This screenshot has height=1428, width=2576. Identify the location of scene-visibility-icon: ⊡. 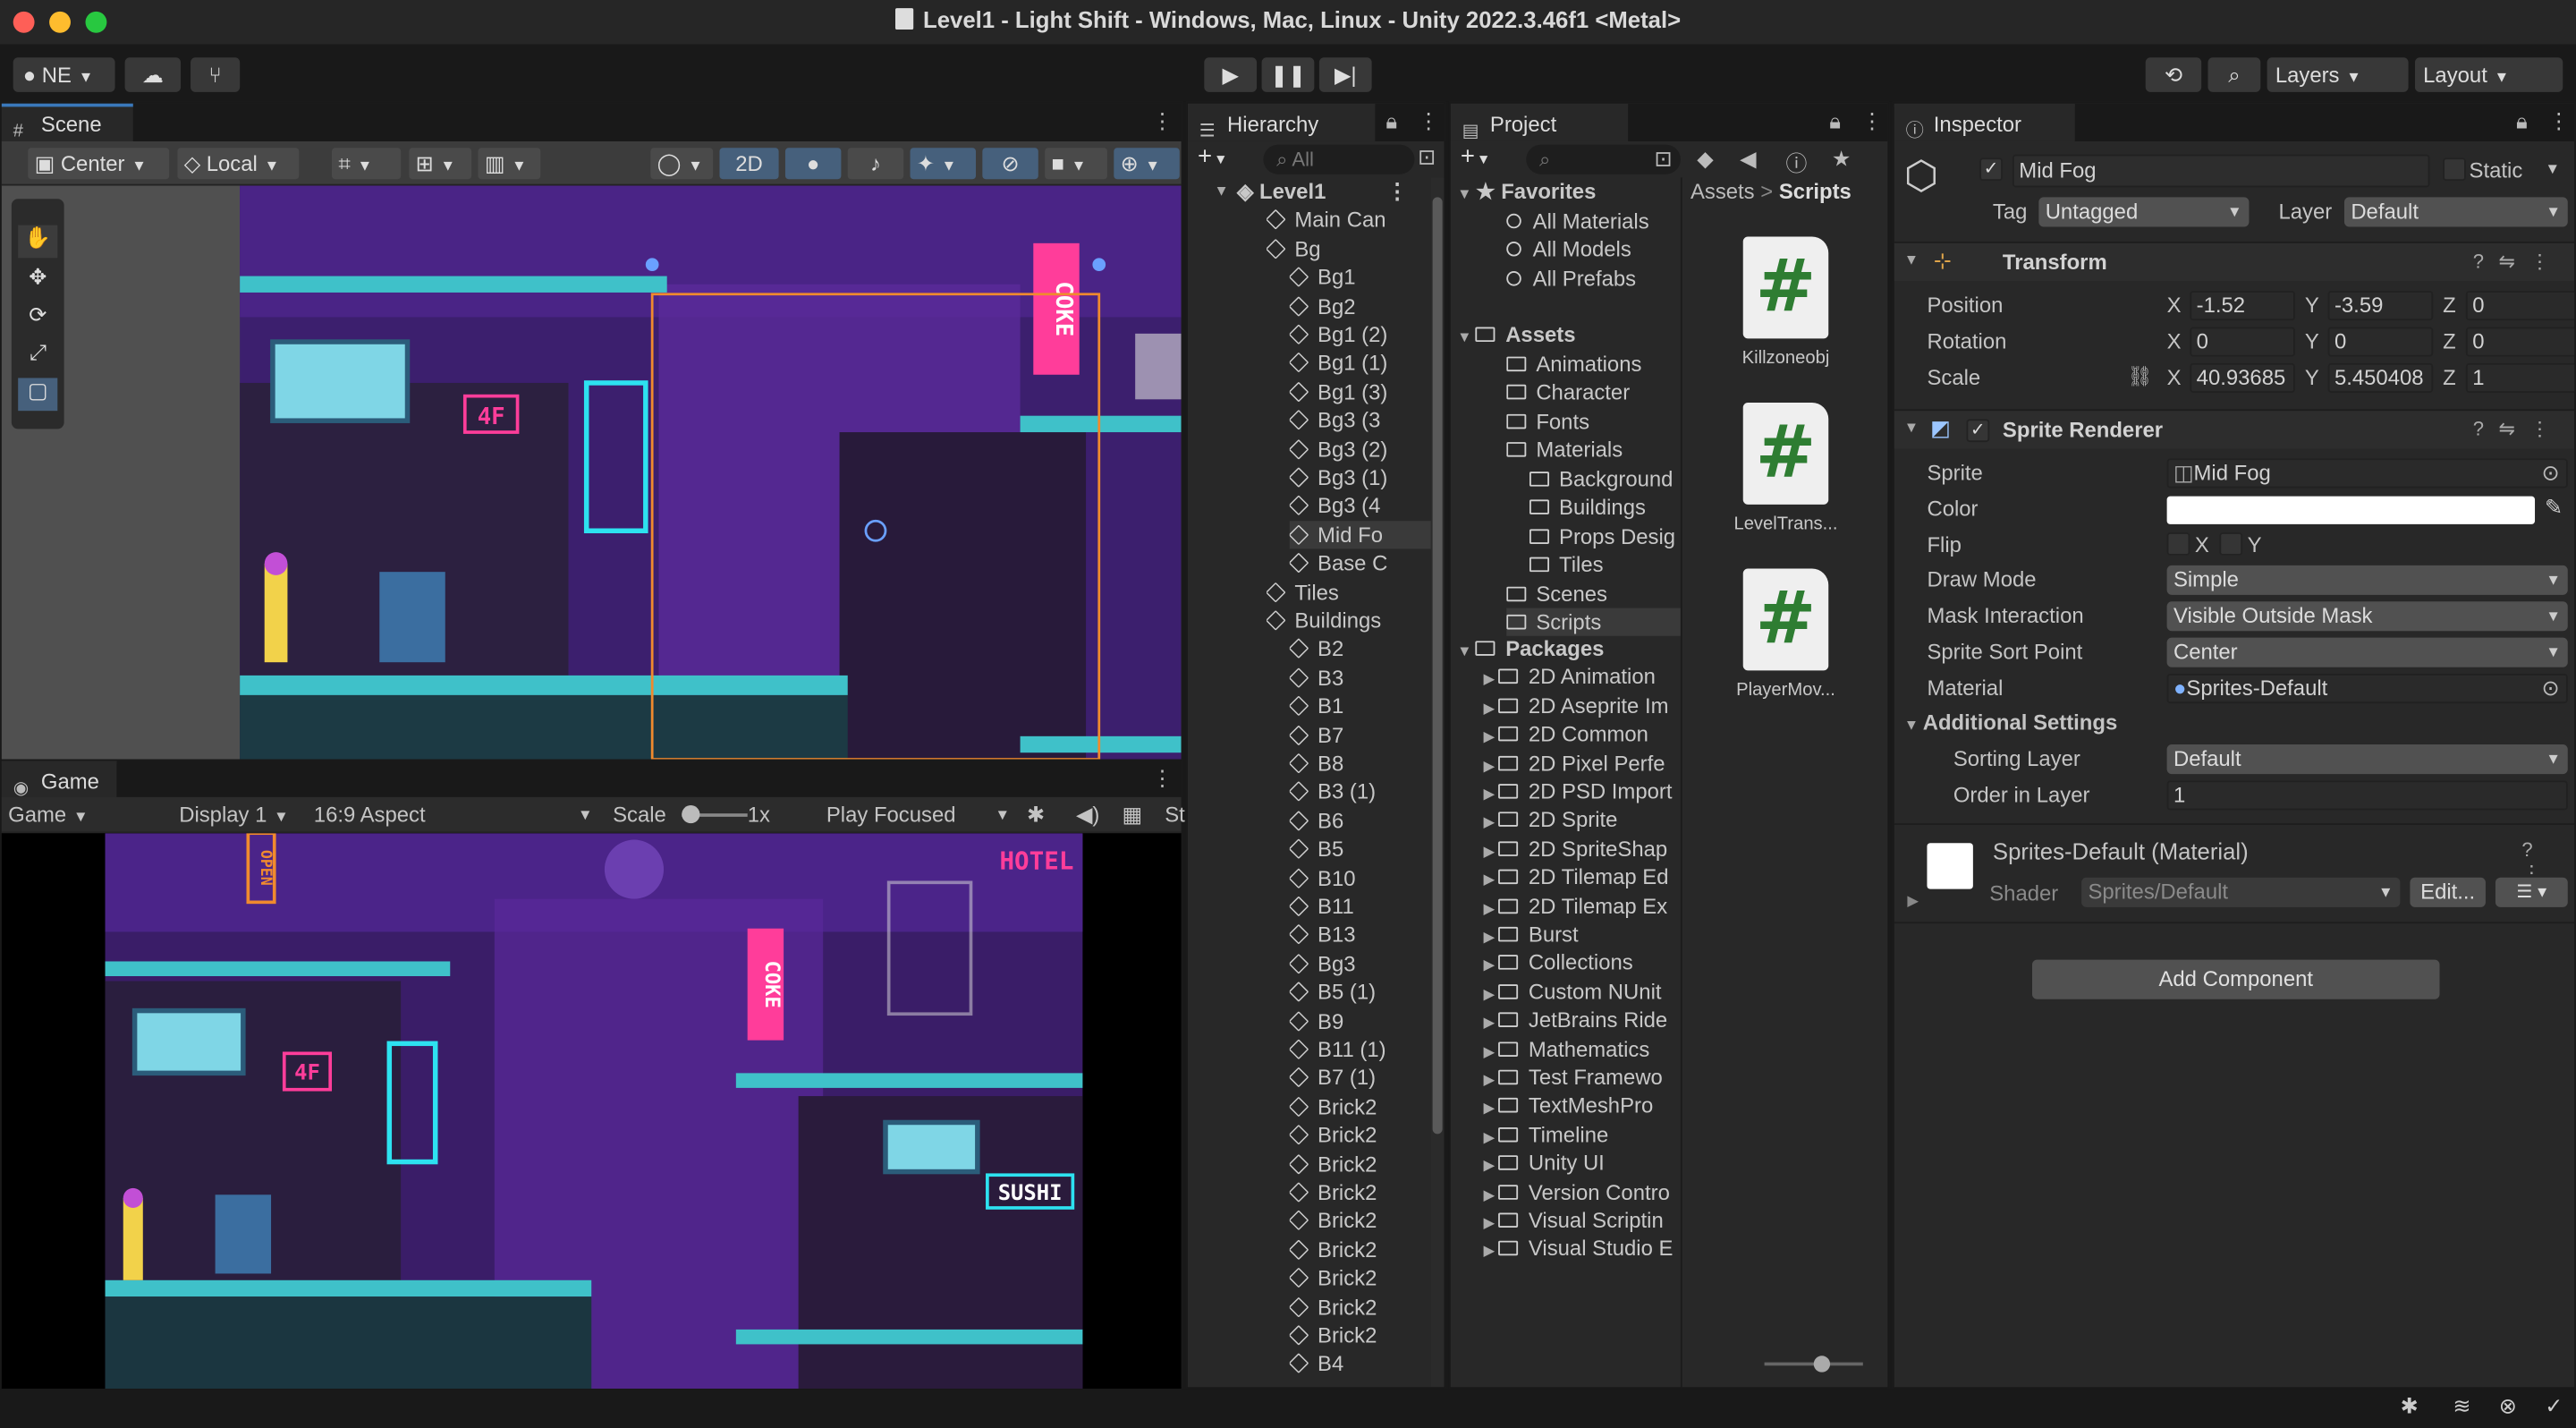
(1427, 158).